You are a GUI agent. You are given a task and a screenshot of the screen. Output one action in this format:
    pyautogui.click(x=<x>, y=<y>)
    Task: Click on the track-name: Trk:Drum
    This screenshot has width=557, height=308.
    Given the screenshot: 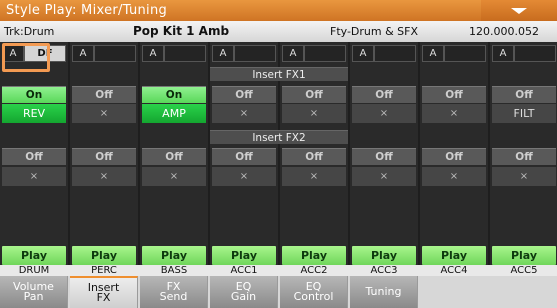 What is the action you would take?
    pyautogui.click(x=29, y=31)
    